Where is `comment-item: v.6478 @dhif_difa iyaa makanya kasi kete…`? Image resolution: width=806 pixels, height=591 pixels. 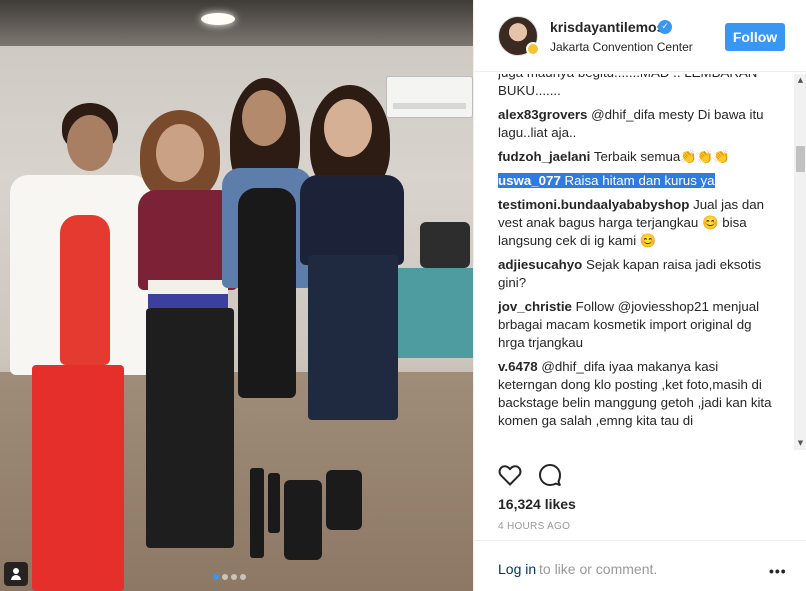 comment-item: v.6478 @dhif_difa iyaa makanya kasi kete… is located at coordinates (638, 394).